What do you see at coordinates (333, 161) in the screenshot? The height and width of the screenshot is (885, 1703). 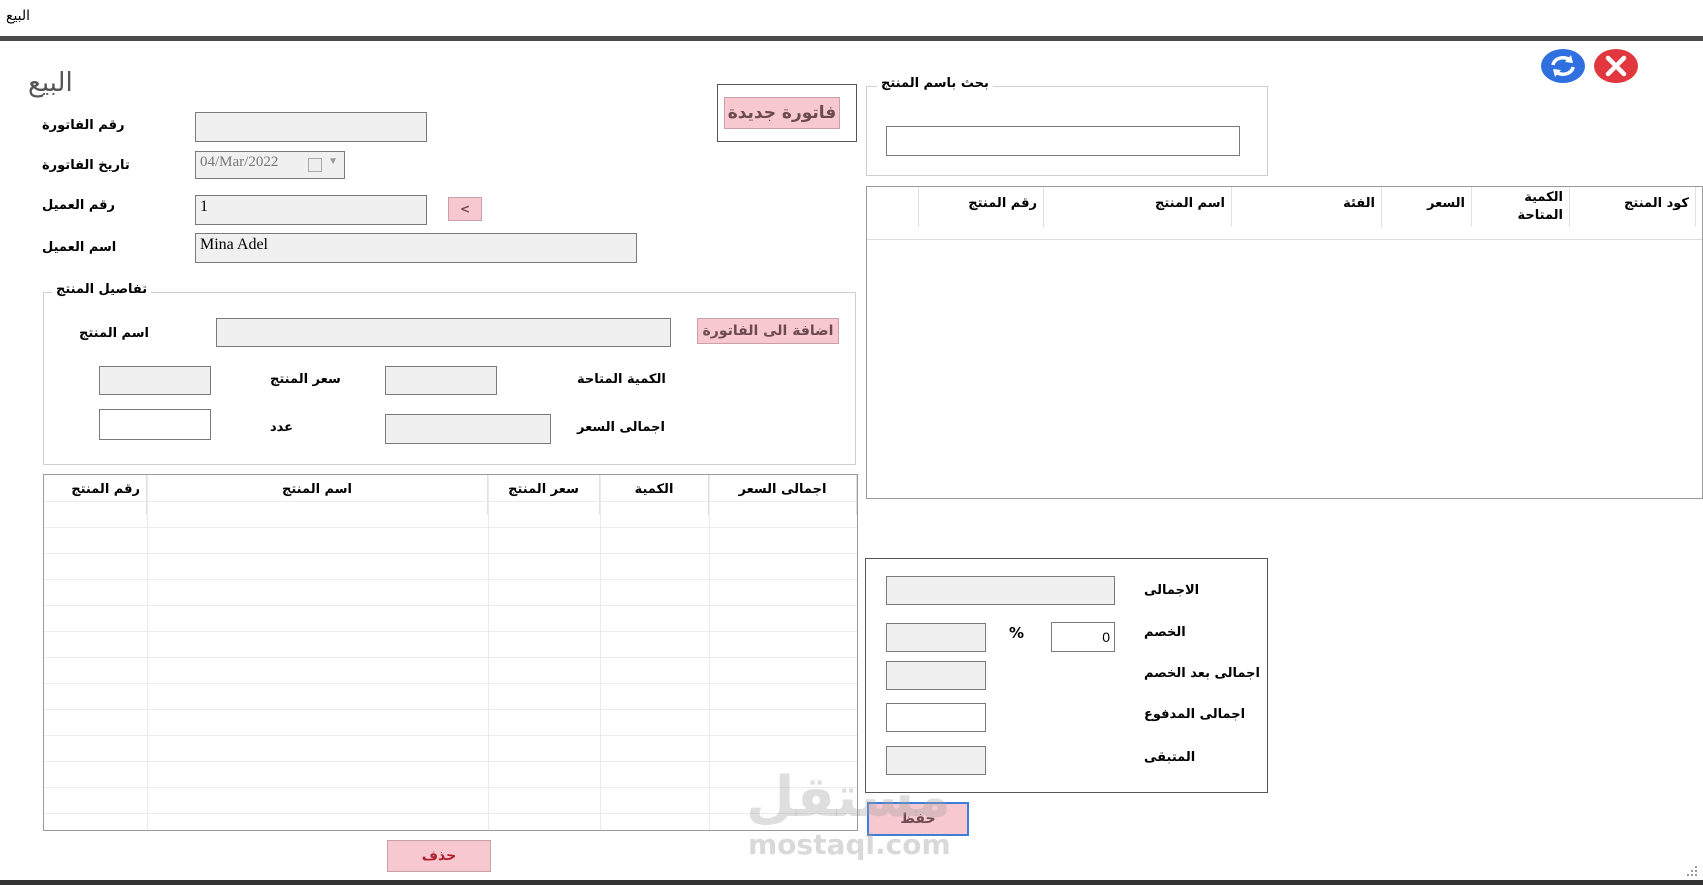 I see `chevron-down-icon: ▼` at bounding box center [333, 161].